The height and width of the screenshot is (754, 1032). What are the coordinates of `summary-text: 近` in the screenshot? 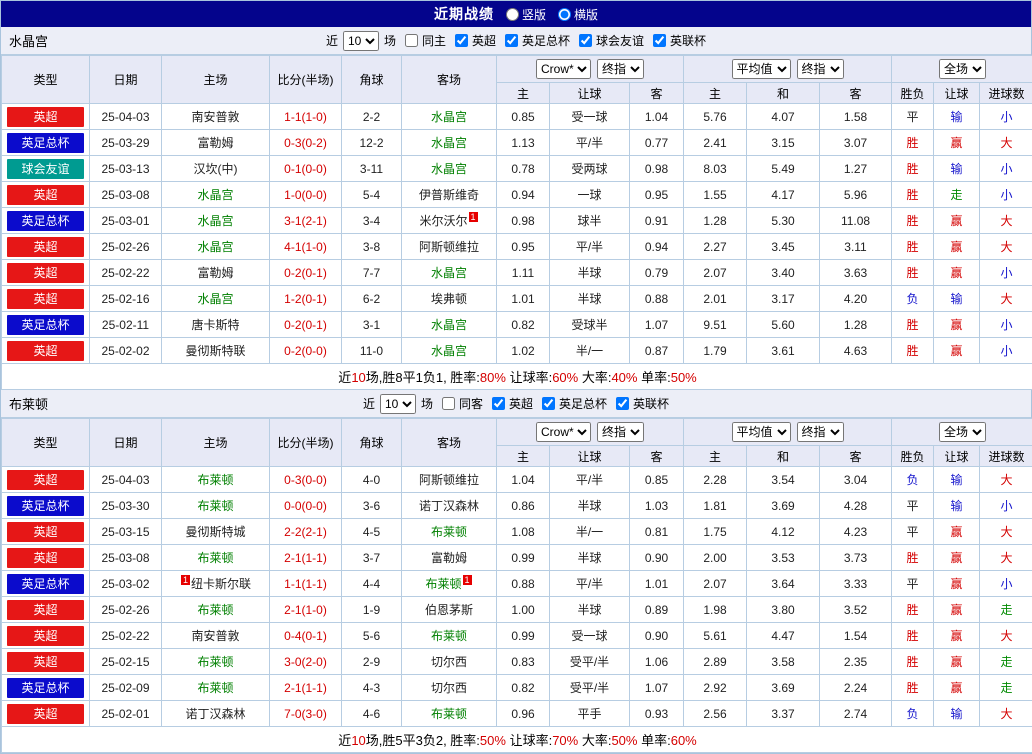 It's located at (344, 377).